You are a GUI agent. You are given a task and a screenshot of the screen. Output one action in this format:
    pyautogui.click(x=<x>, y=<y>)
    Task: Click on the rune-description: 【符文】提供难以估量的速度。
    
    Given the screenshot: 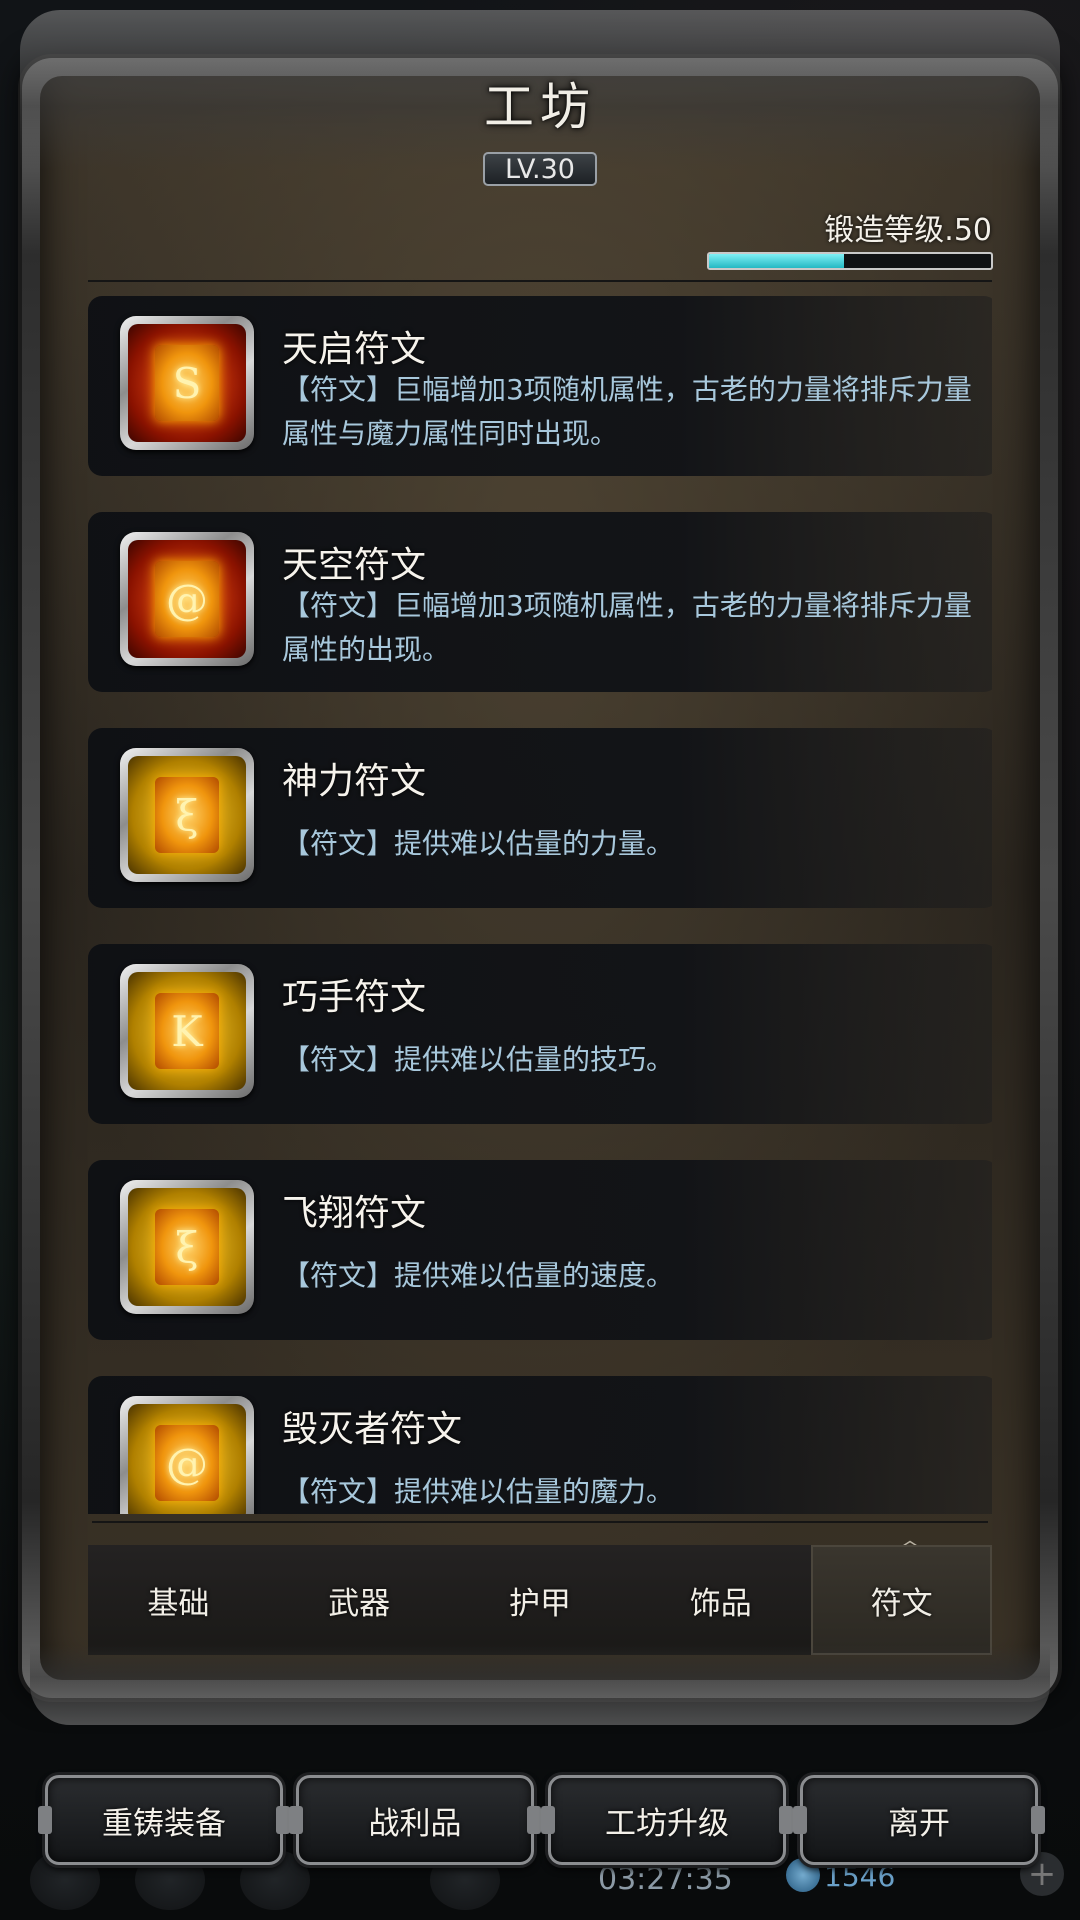 What is the action you would take?
    pyautogui.click(x=478, y=1275)
    